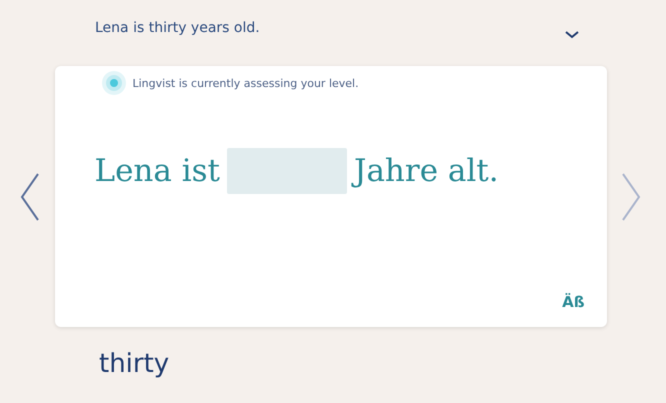 This screenshot has height=403, width=666. I want to click on status-text: Lingvist is currently assessing your level., so click(245, 83).